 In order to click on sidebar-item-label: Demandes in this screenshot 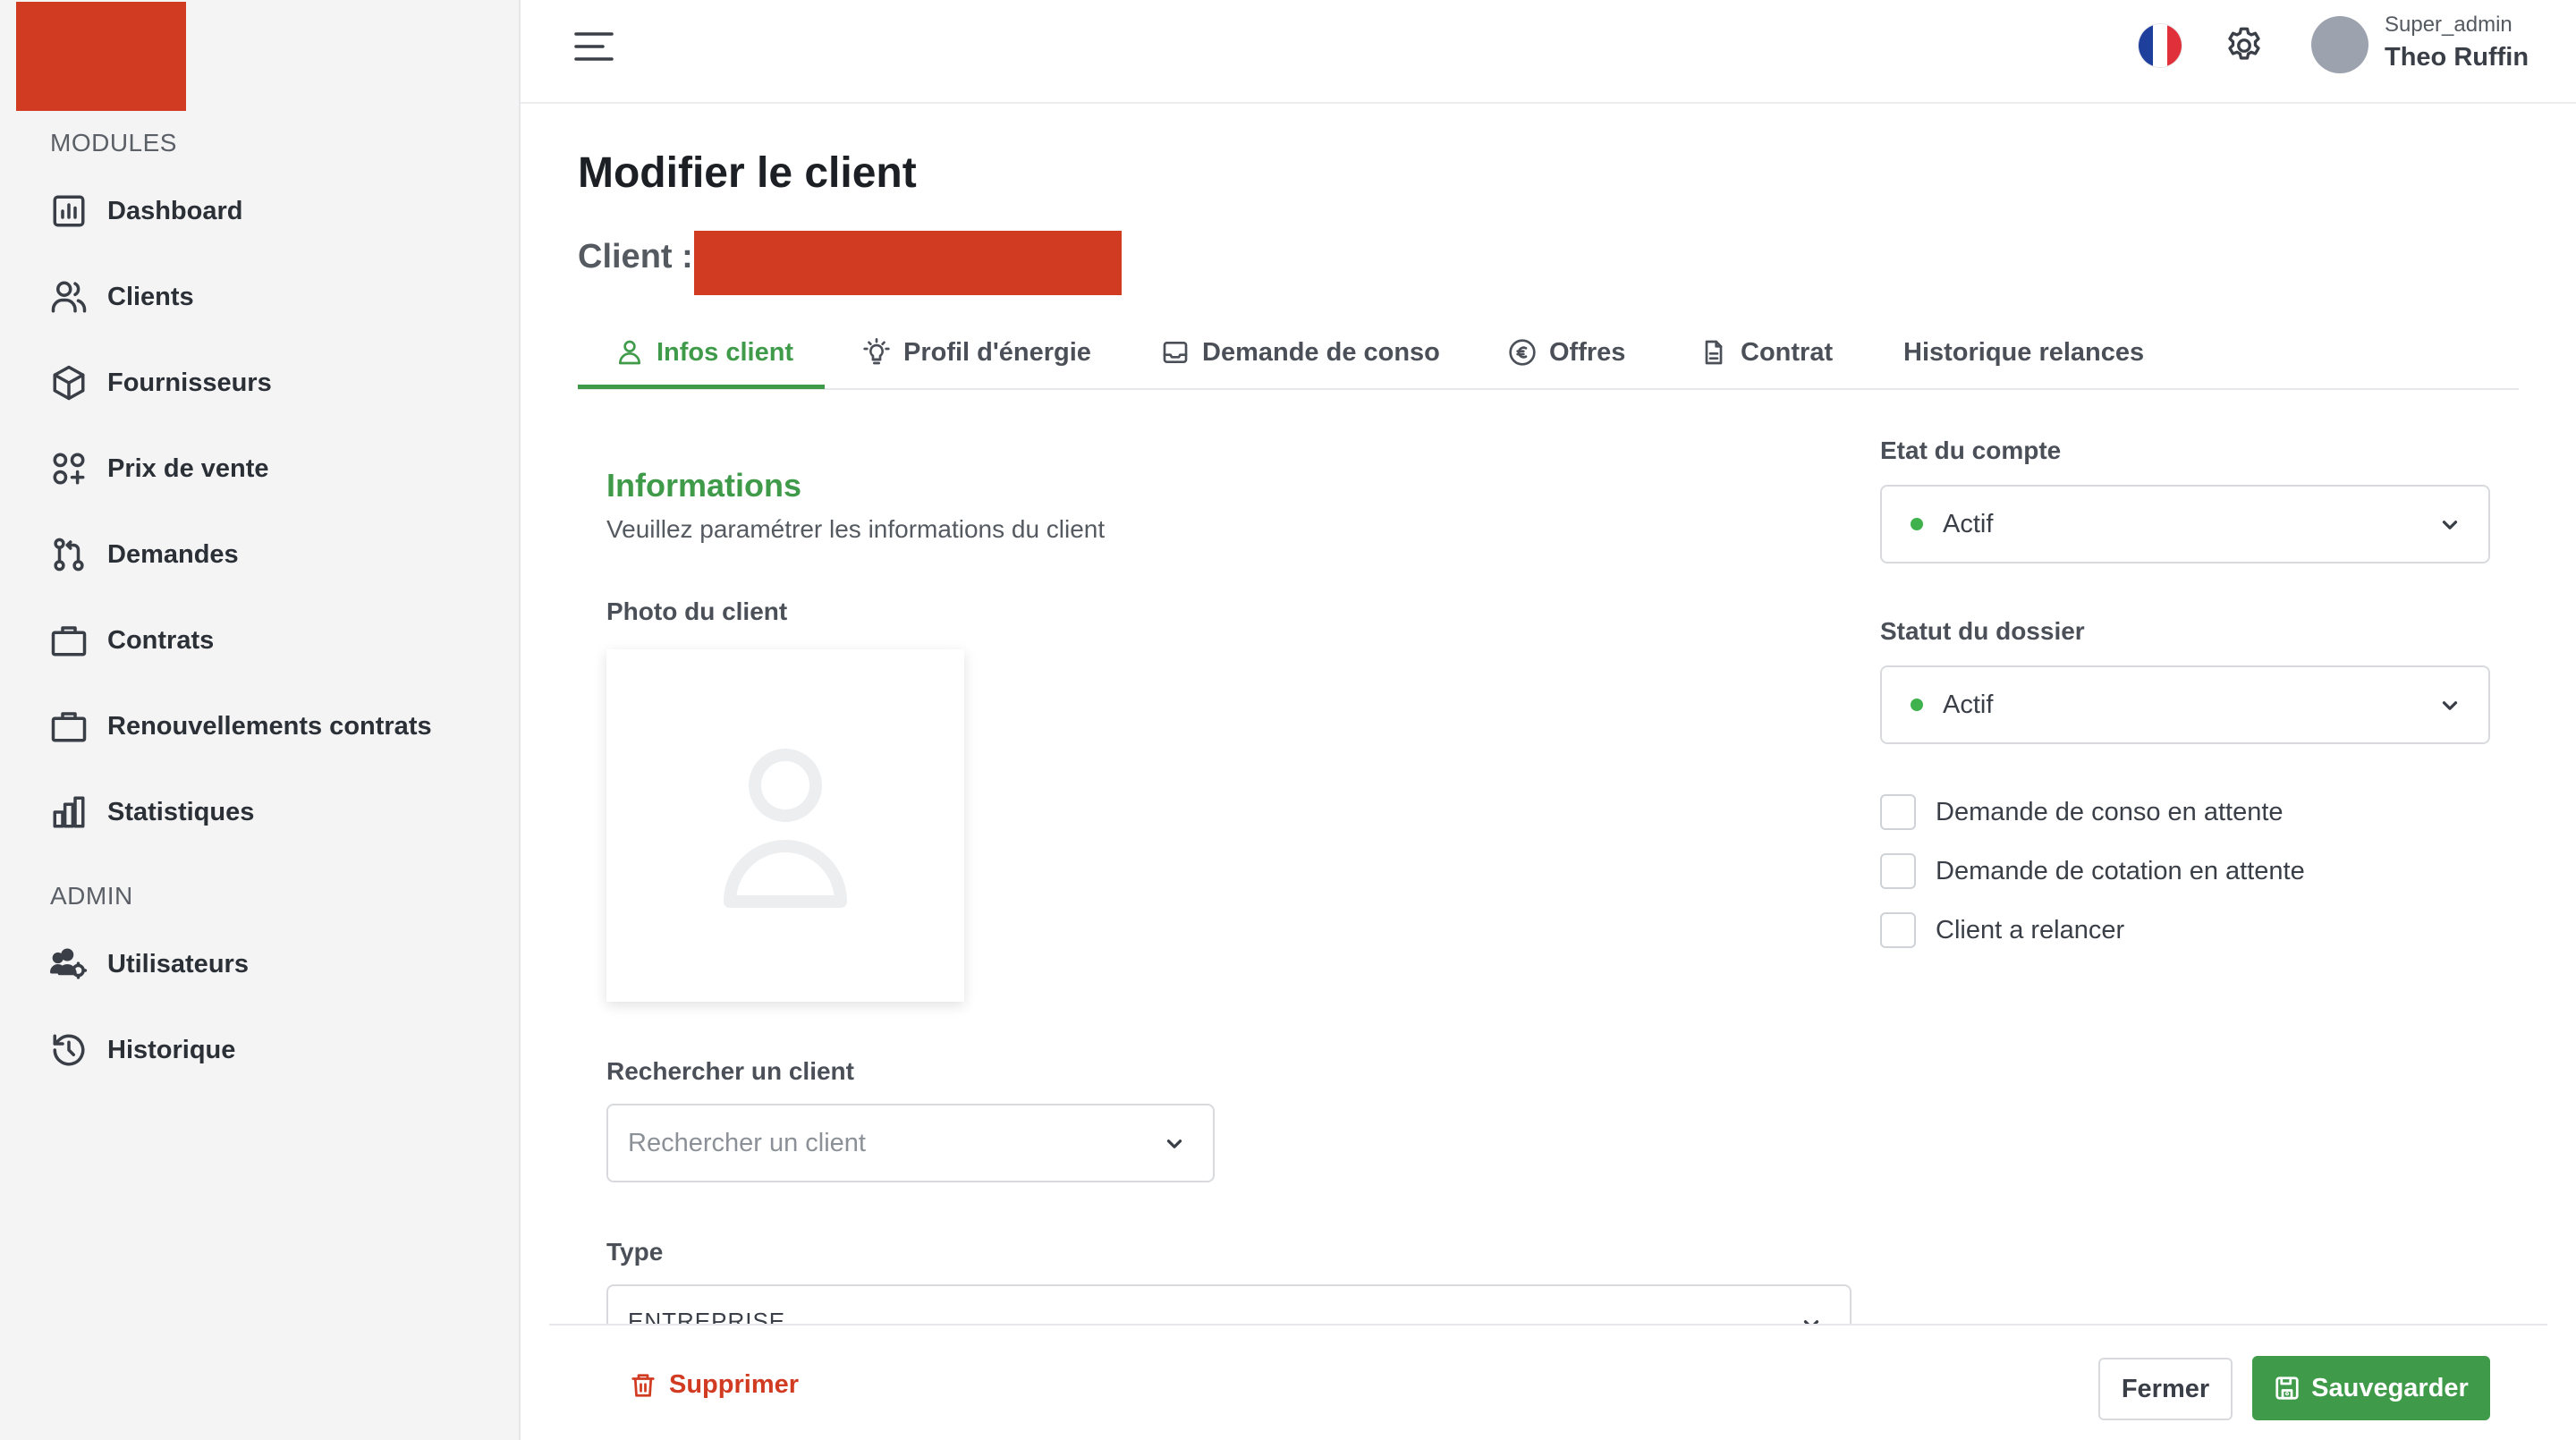, I will do `click(173, 554)`.